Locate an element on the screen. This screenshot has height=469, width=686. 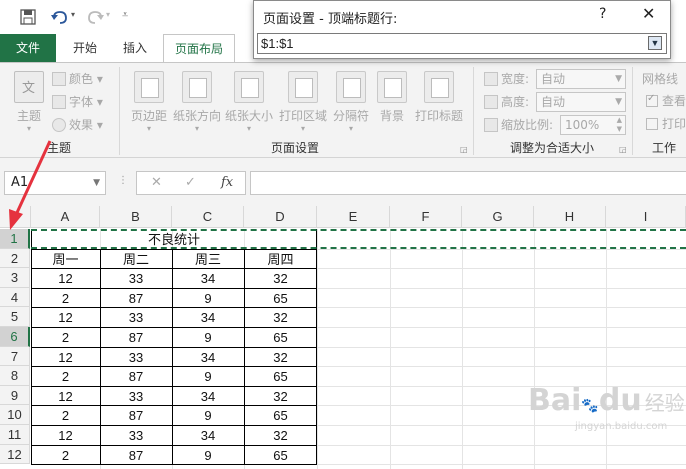
print-gridlines-checkbox is located at coordinates (652, 124).